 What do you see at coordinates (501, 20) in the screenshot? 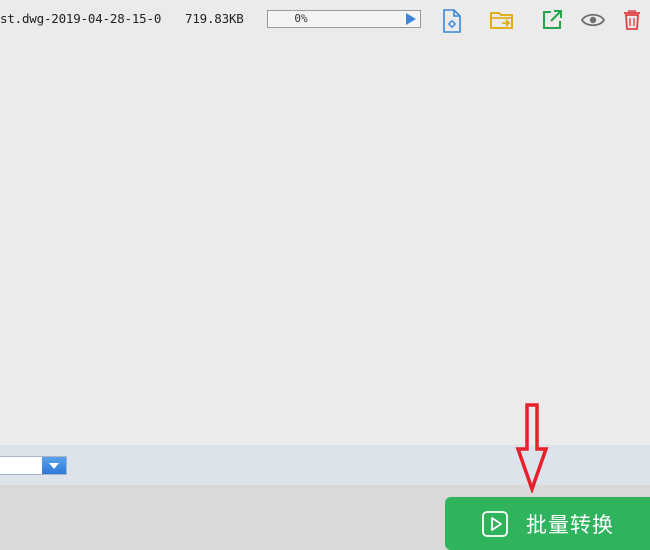
I see `open-folder-icon` at bounding box center [501, 20].